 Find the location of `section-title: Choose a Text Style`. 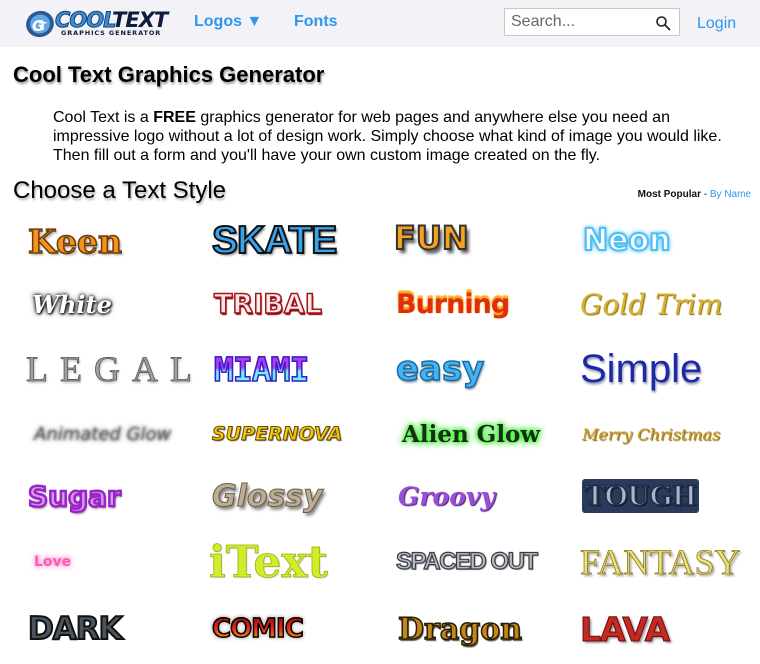

section-title: Choose a Text Style is located at coordinates (120, 190).